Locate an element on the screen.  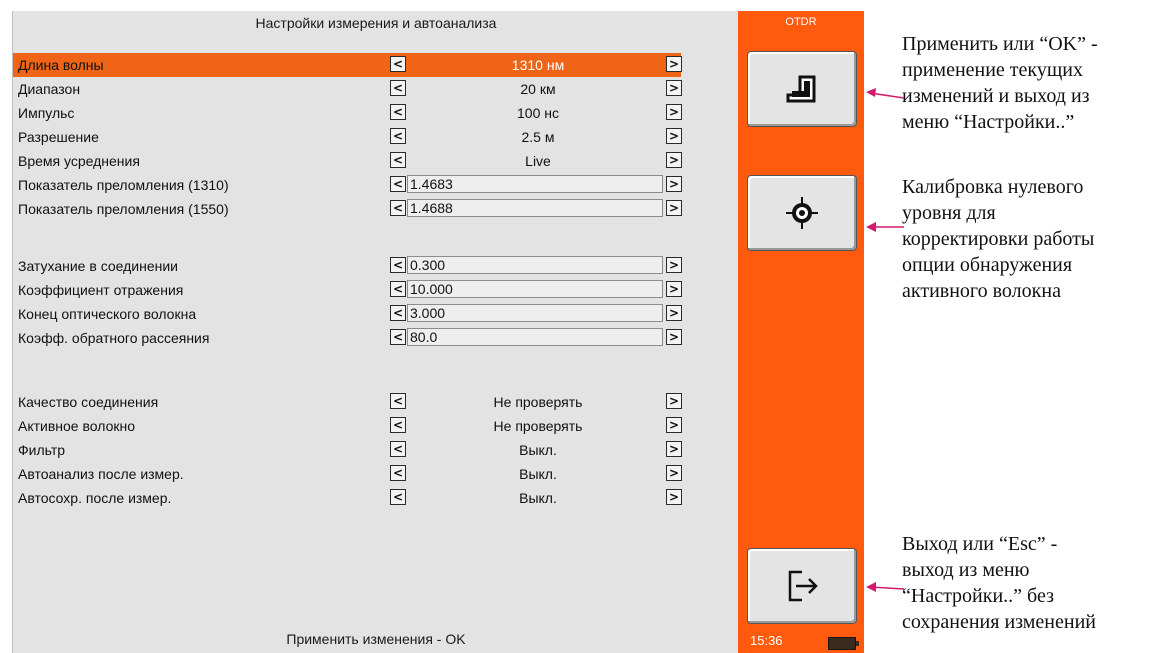
pointer-arrow-calibrate is located at coordinates (885, 227).